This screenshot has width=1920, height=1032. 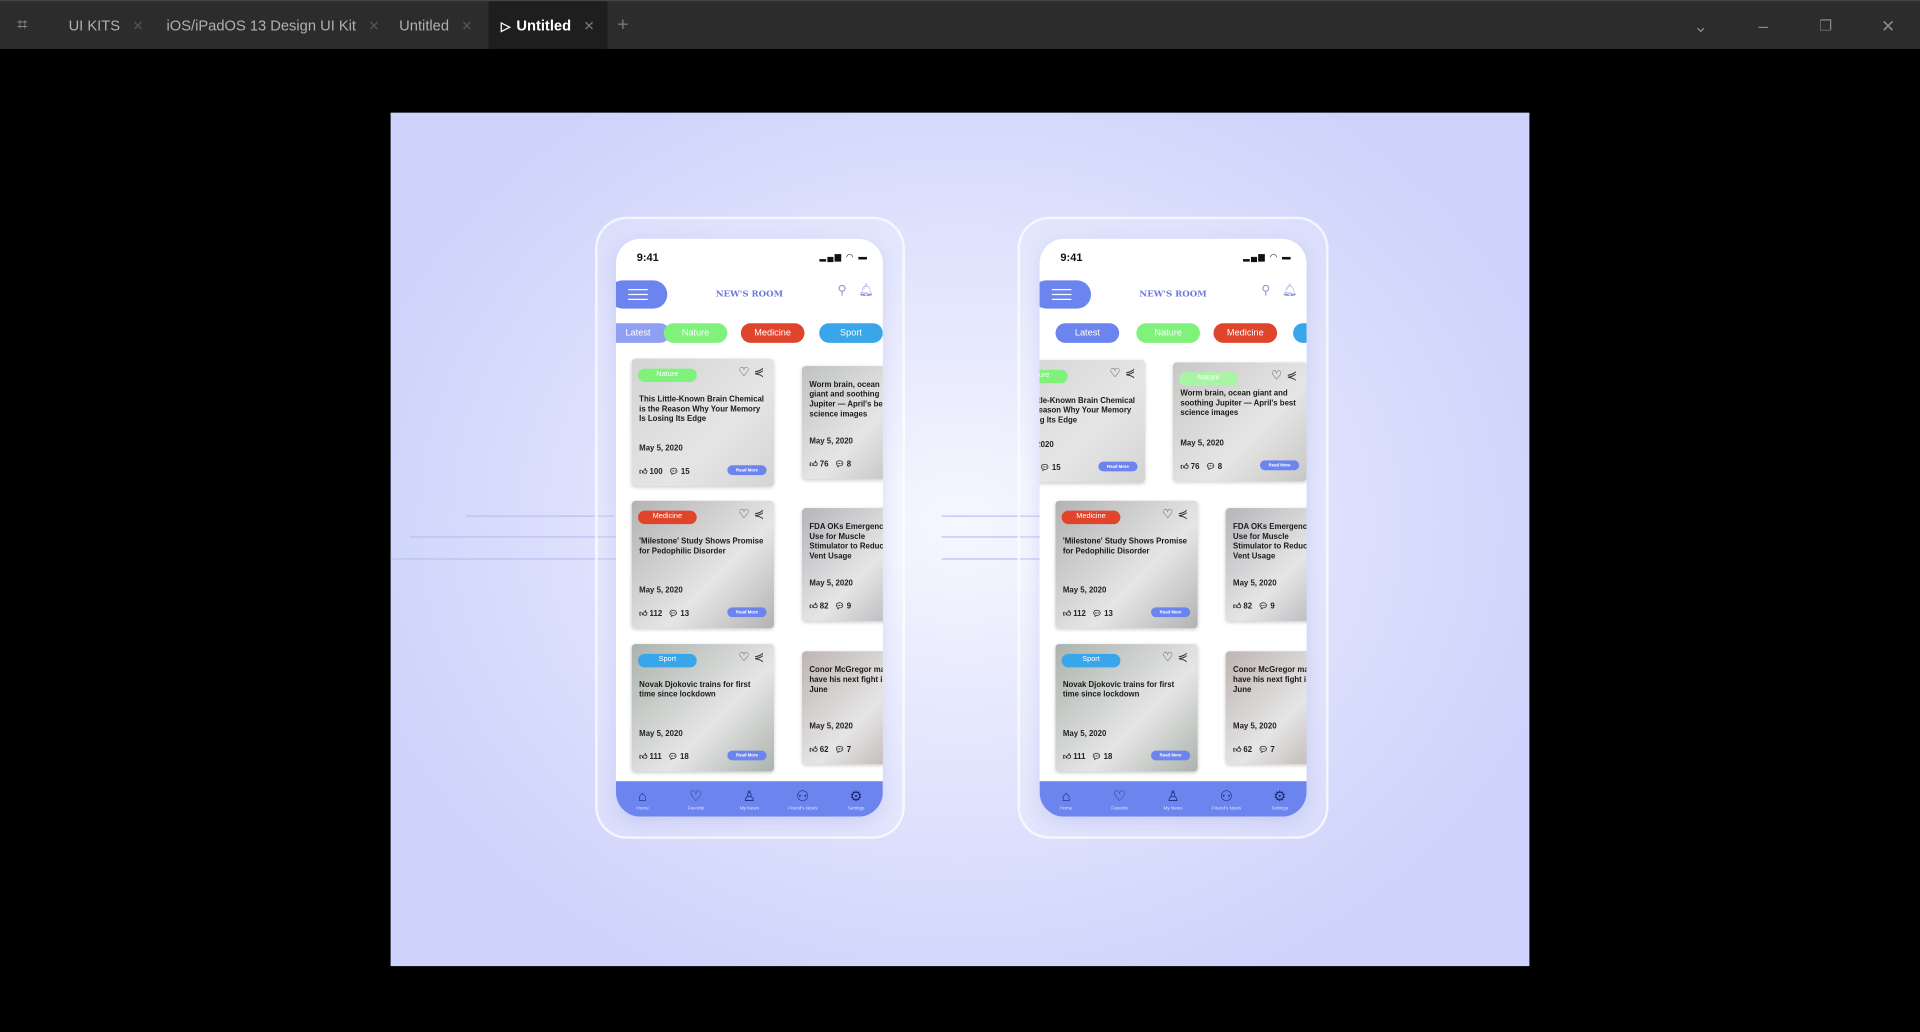 What do you see at coordinates (1763, 25) in the screenshot?
I see `minimize-icon: –` at bounding box center [1763, 25].